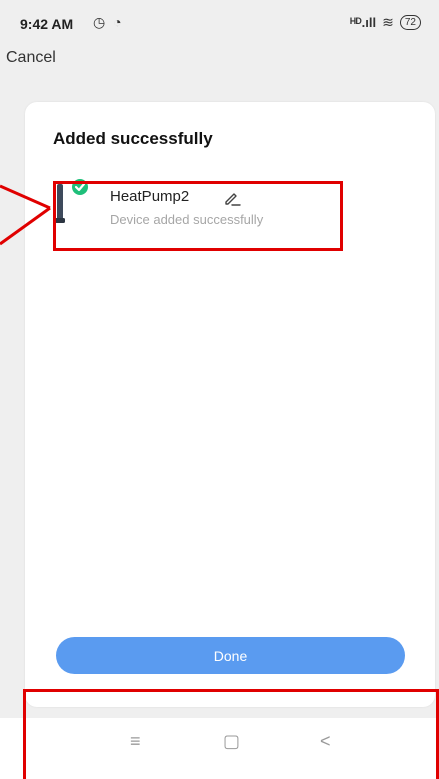 The width and height of the screenshot is (439, 779). I want to click on cancel-button: Cancel, so click(31, 58).